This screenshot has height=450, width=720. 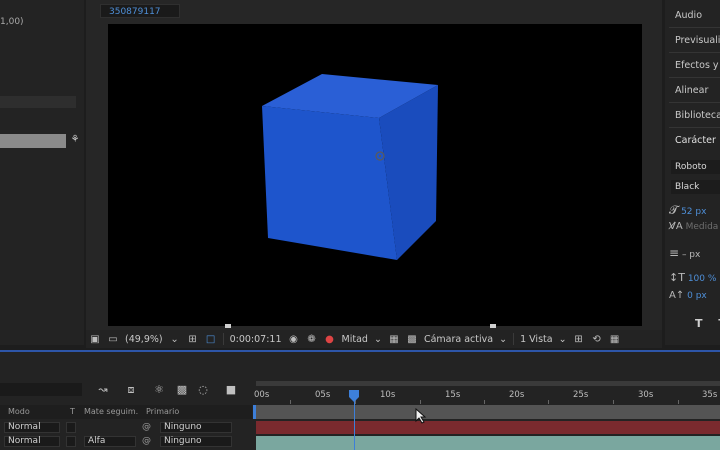 What do you see at coordinates (262, 395) in the screenshot?
I see `ruler-label: 00s` at bounding box center [262, 395].